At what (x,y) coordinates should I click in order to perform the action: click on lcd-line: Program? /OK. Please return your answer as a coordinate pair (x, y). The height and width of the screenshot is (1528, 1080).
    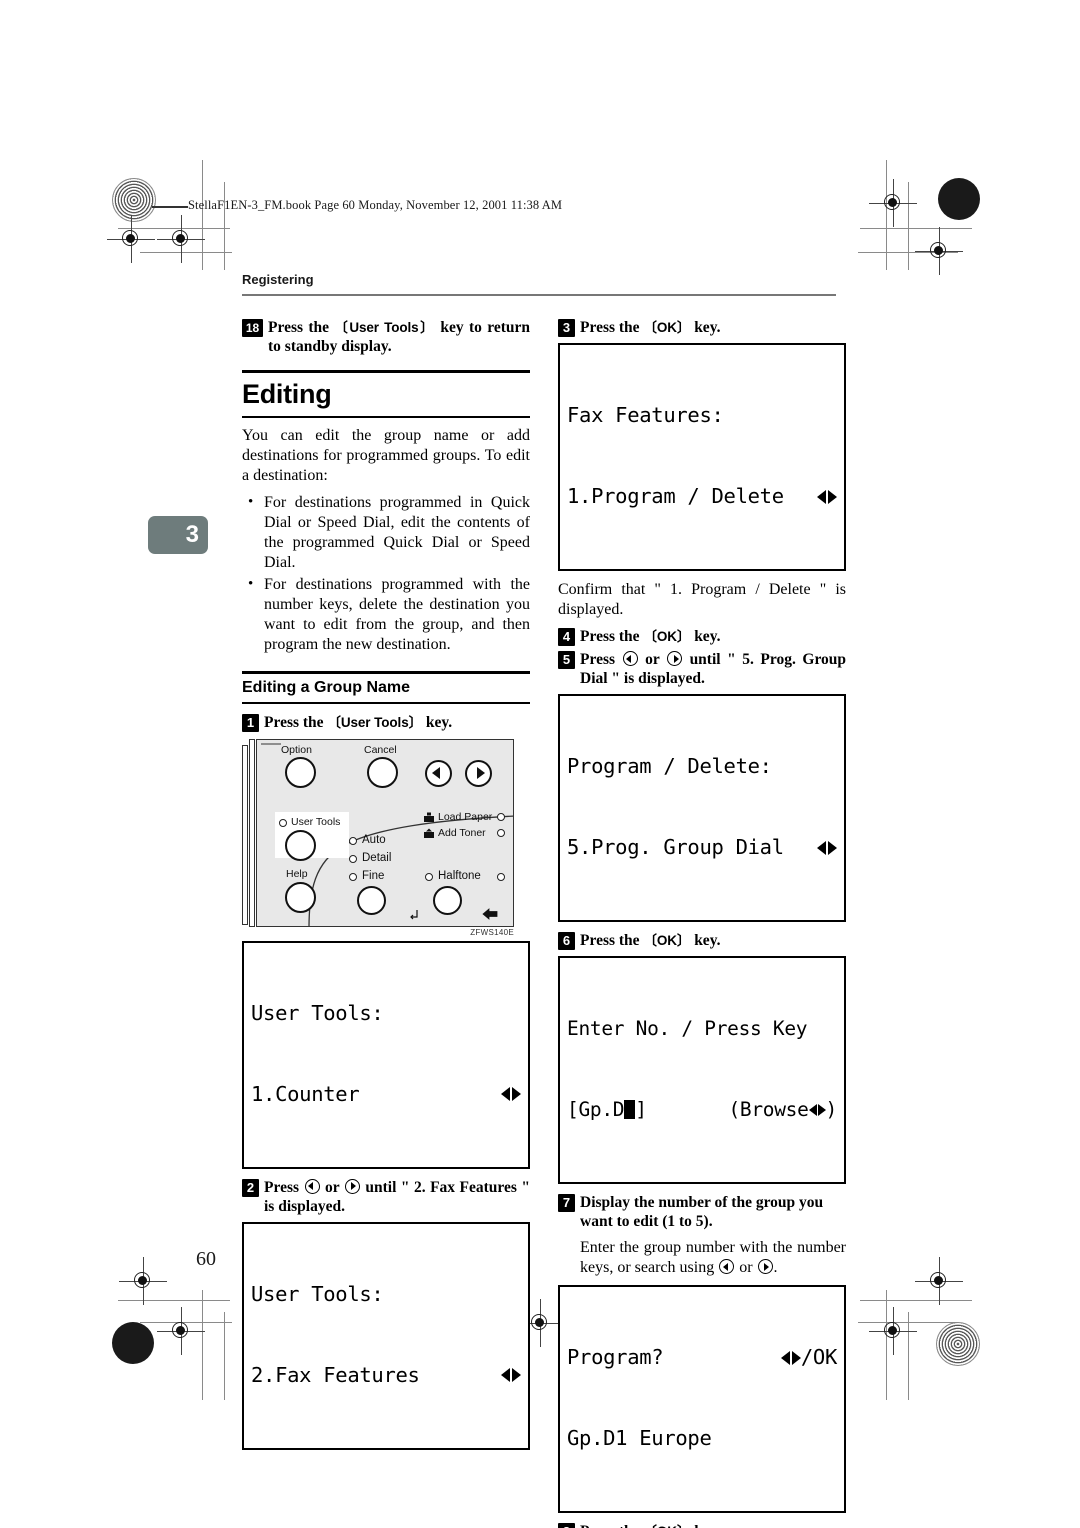
    Looking at the image, I should click on (702, 1357).